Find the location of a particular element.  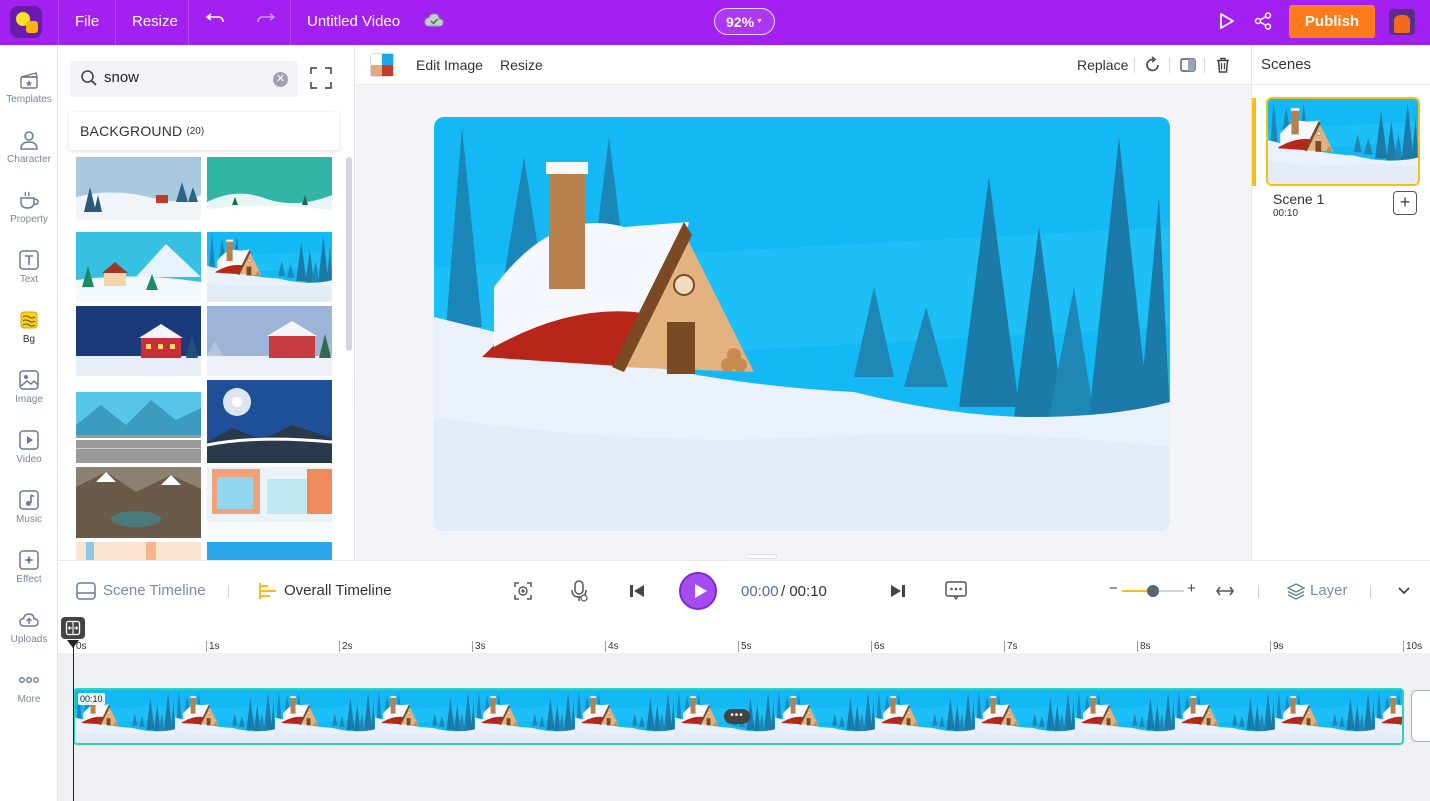

publish-button: Publish is located at coordinates (1332, 21).